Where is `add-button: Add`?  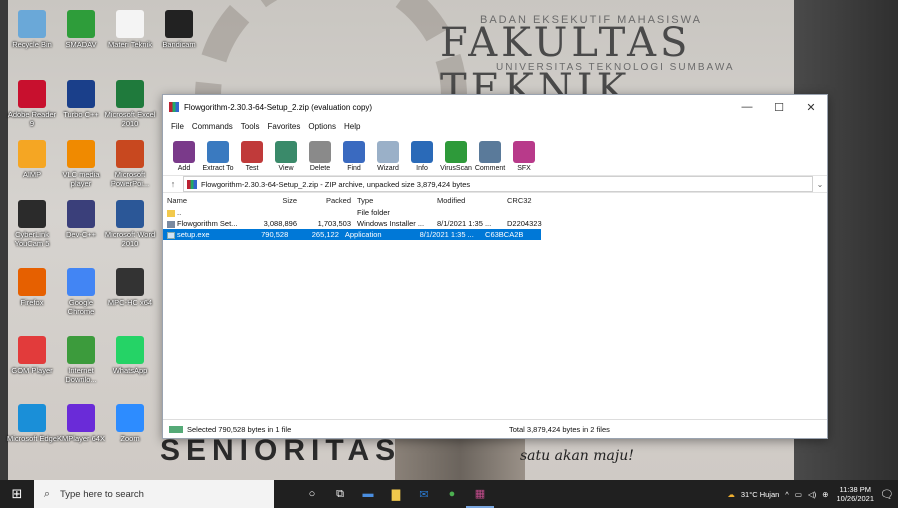
add-button: Add is located at coordinates (184, 158).